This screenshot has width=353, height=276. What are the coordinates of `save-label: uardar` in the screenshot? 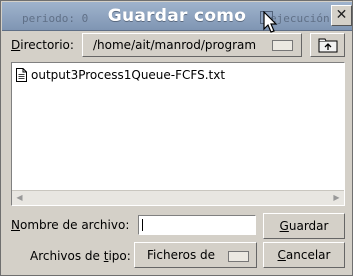 It's located at (308, 226).